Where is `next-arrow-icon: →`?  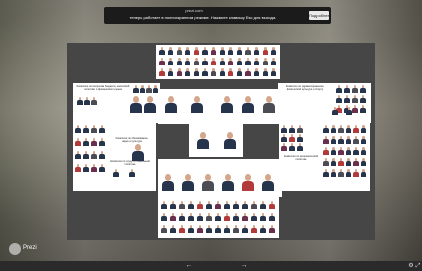
next-arrow-icon: → is located at coordinates (244, 266).